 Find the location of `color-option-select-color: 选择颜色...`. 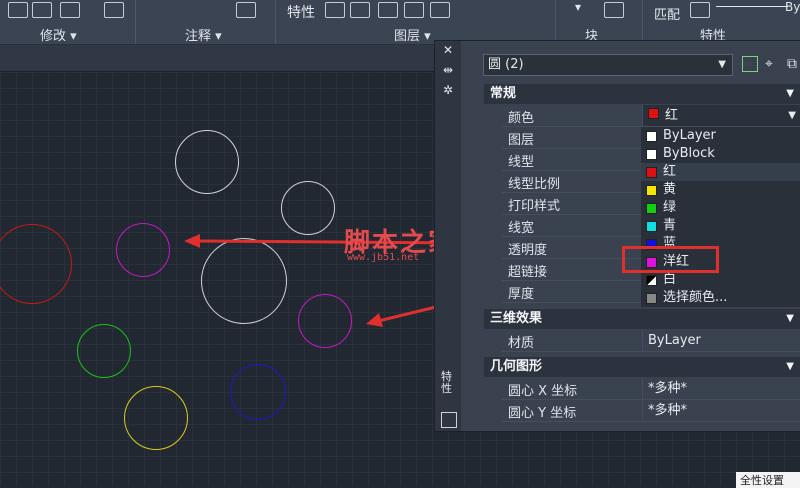

color-option-select-color: 选择颜色... is located at coordinates (720, 298).